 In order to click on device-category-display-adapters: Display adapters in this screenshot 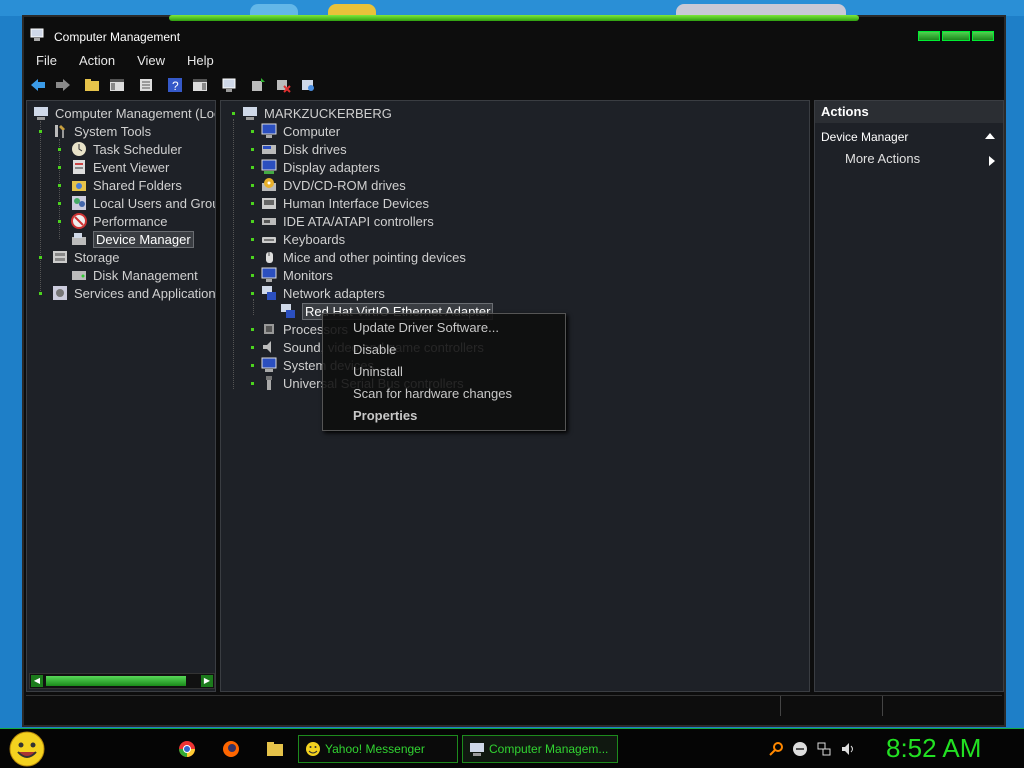, I will do `click(320, 167)`.